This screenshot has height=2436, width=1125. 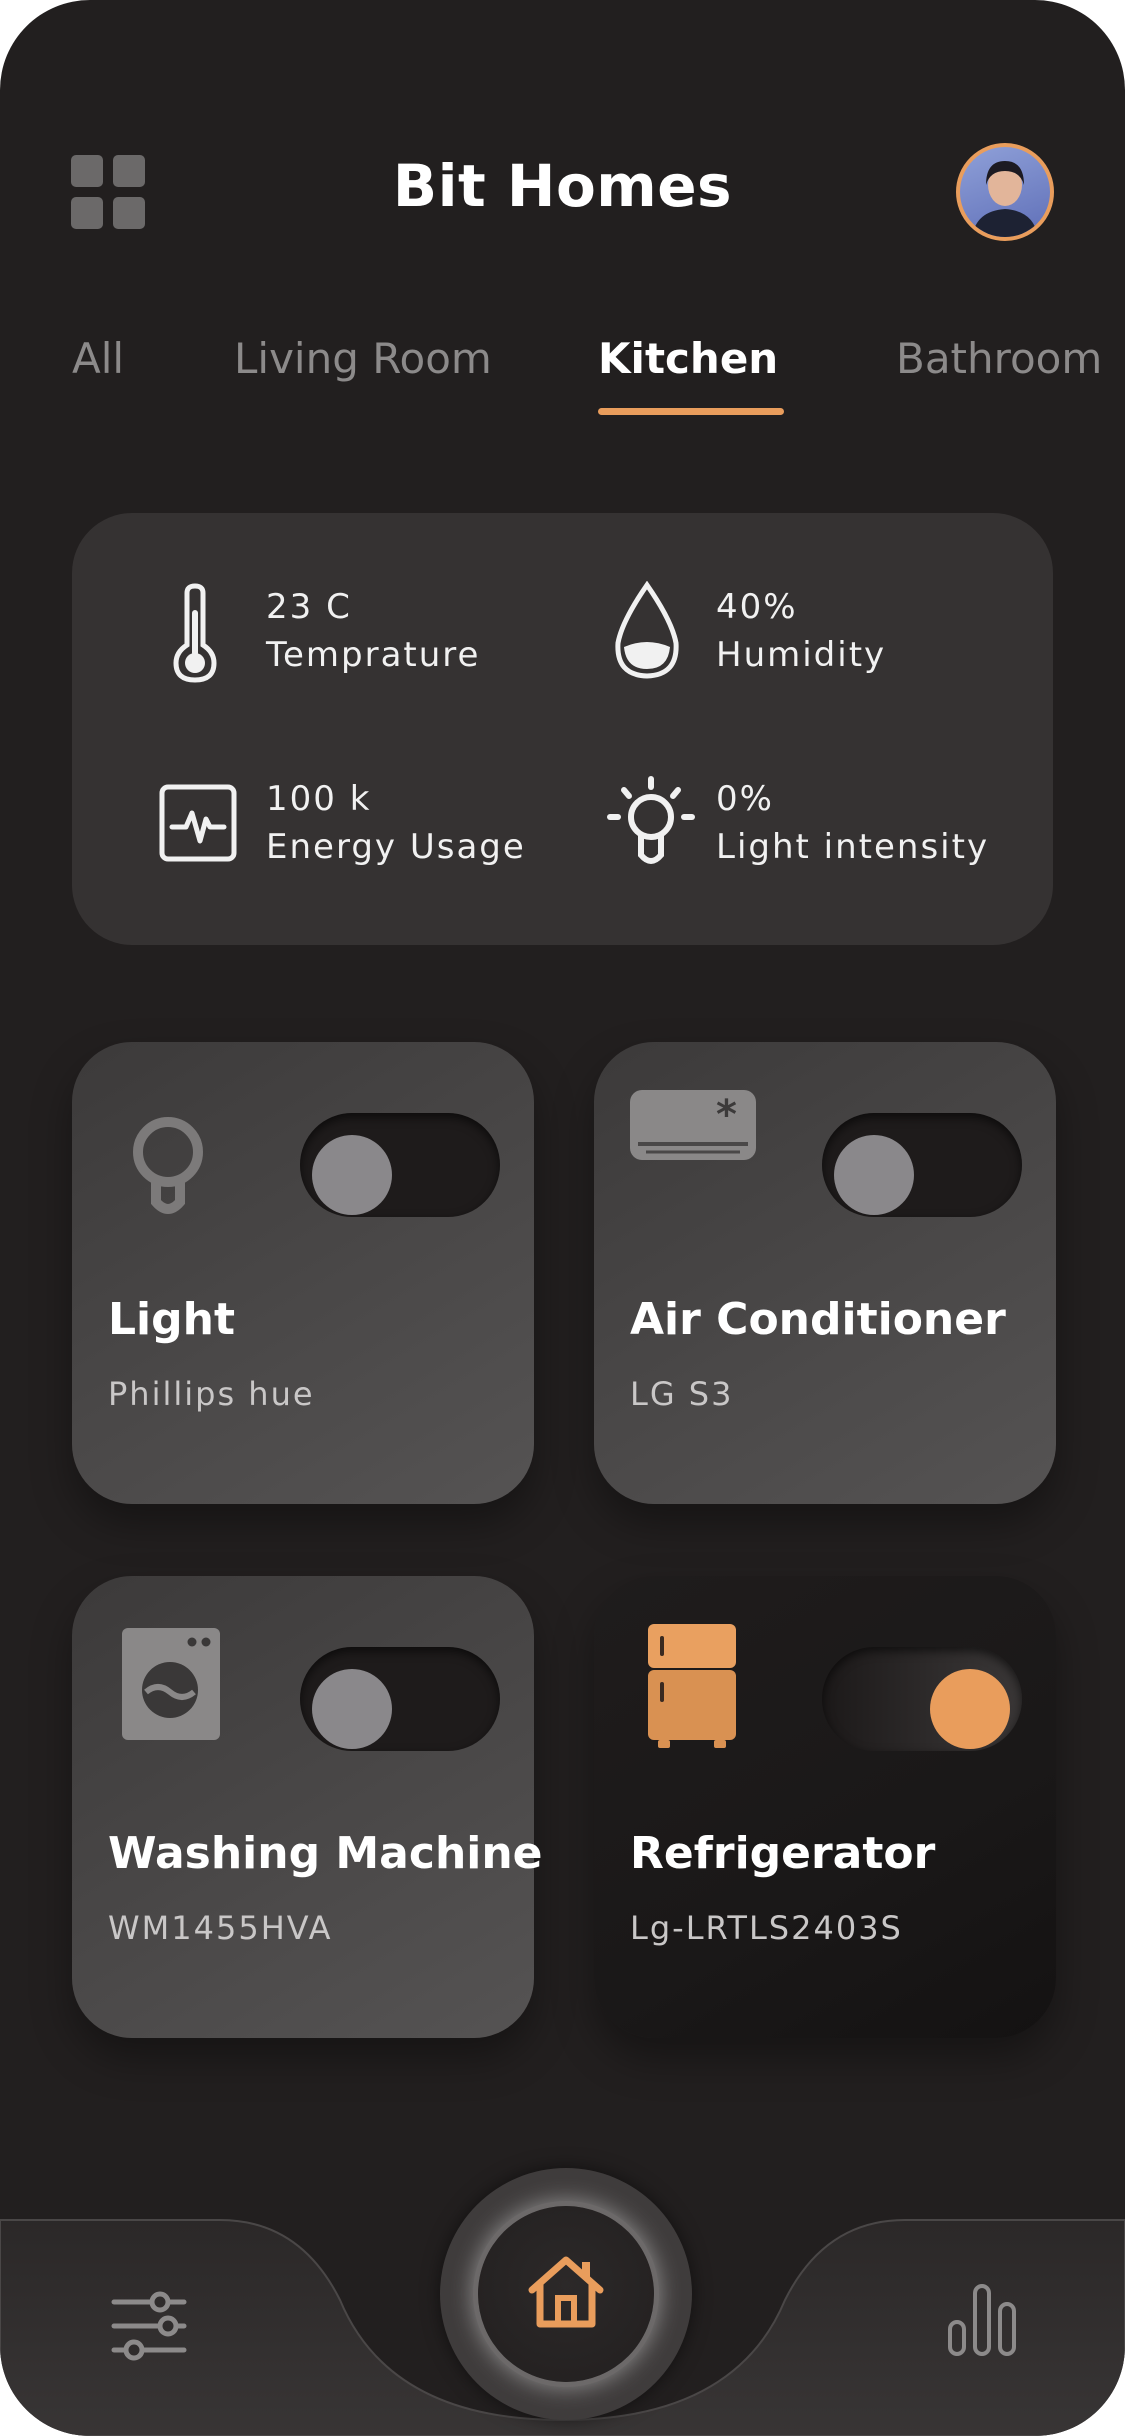 I want to click on stat-label: Humidity, so click(x=801, y=655).